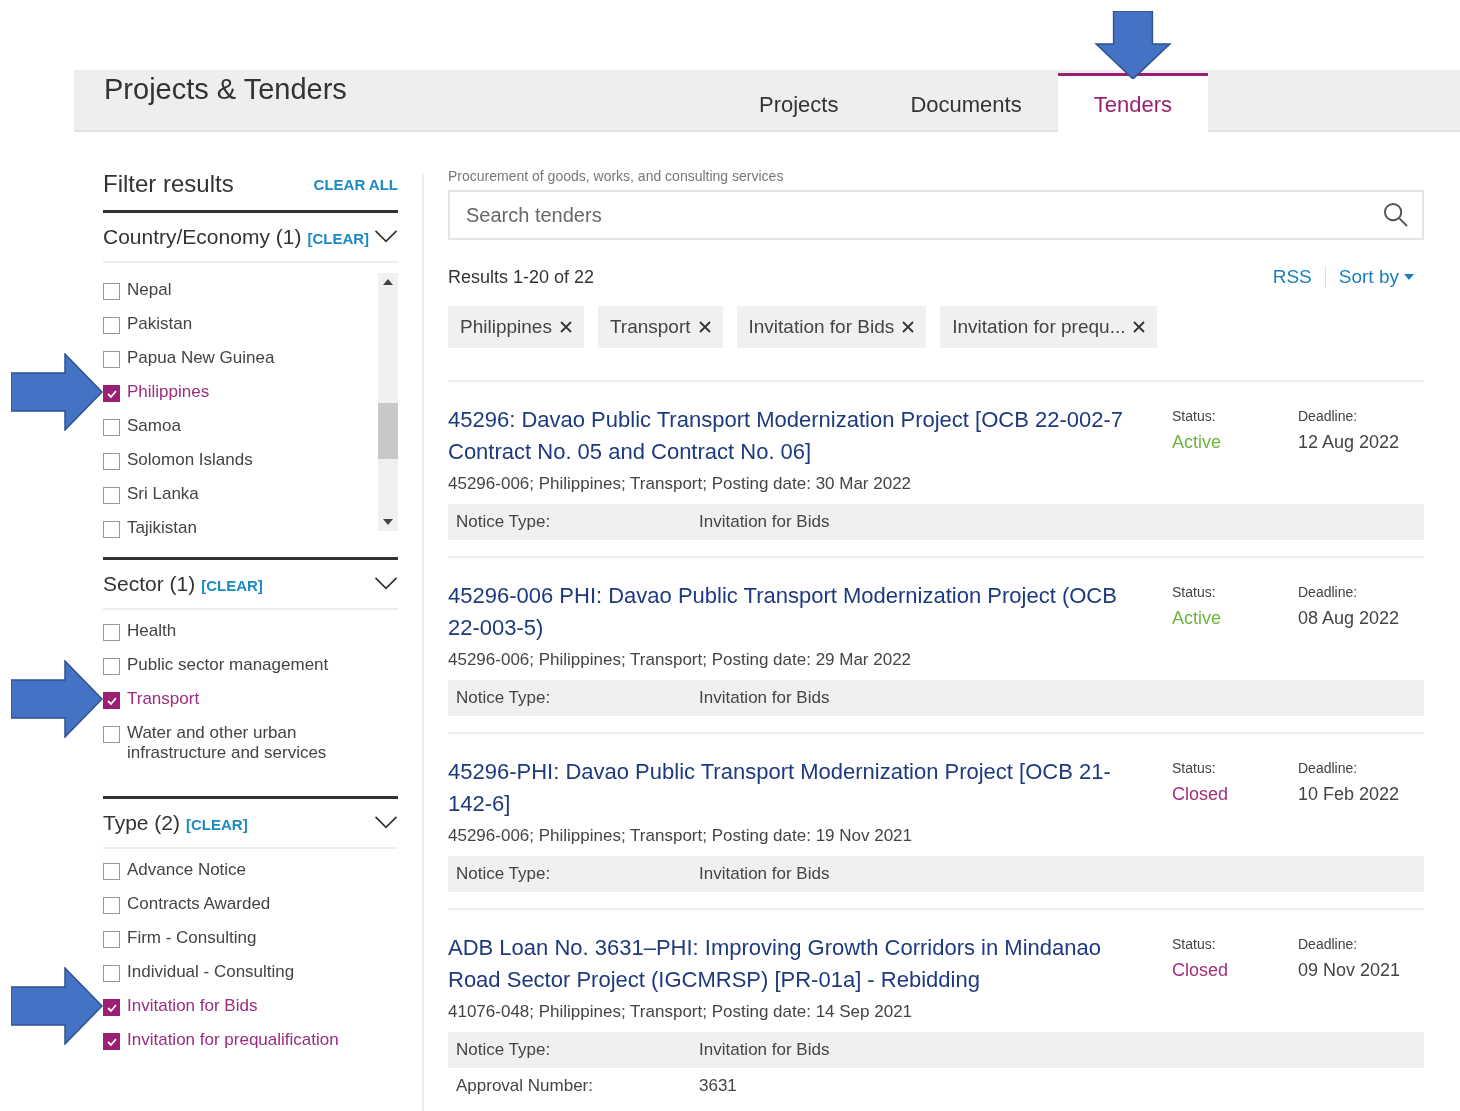 The height and width of the screenshot is (1111, 1460). I want to click on result-title-link: 45296: Davao Public Transport Modernization Project [OCB 22-002-7 Contract No. 05 and Contract No. 06], so click(797, 436).